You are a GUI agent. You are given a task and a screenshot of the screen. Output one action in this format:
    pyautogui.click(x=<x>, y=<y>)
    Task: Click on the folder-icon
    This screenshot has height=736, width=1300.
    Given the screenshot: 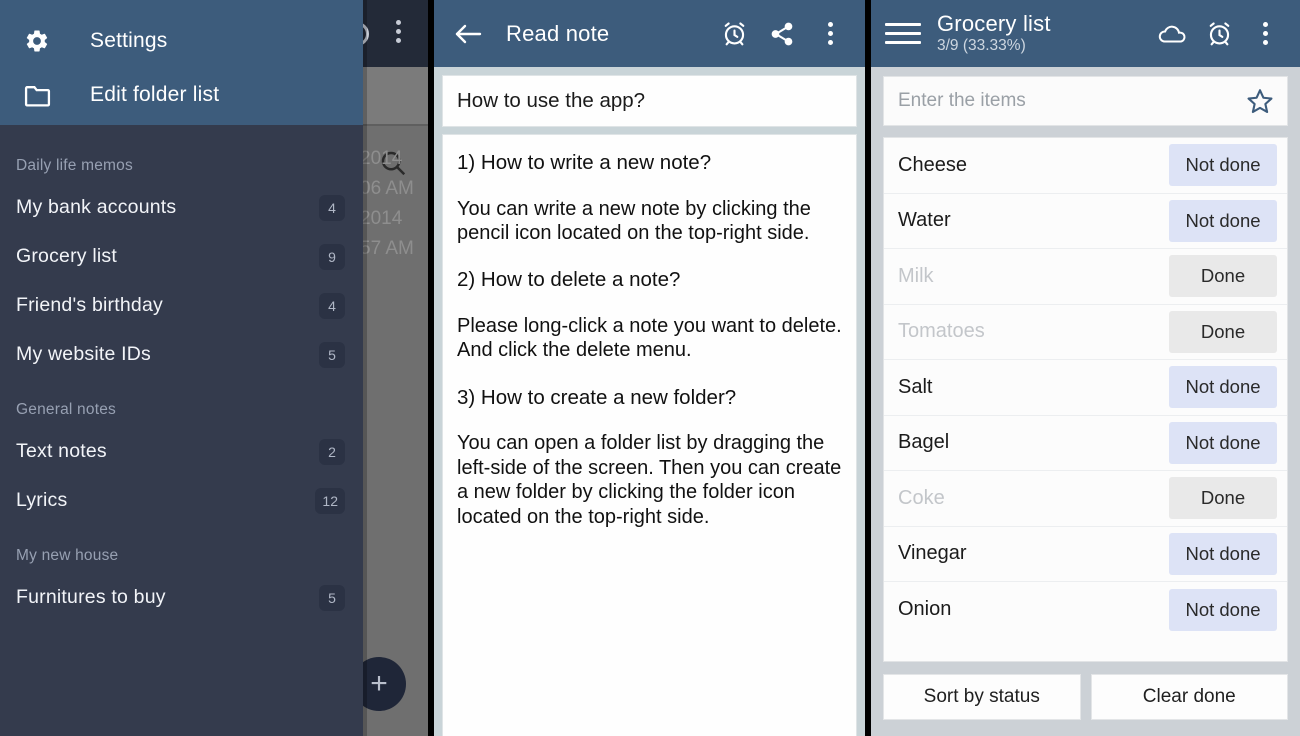 What is the action you would take?
    pyautogui.click(x=37, y=95)
    